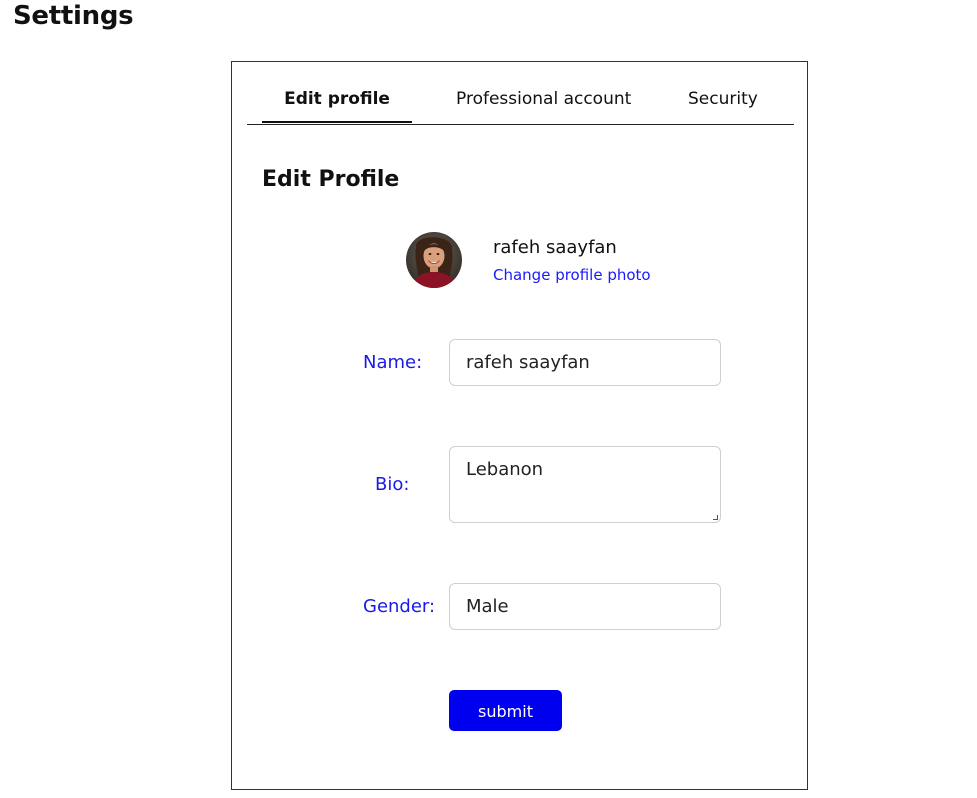 This screenshot has width=977, height=798. Describe the element at coordinates (392, 484) in the screenshot. I see `bio-label: Bio:` at that location.